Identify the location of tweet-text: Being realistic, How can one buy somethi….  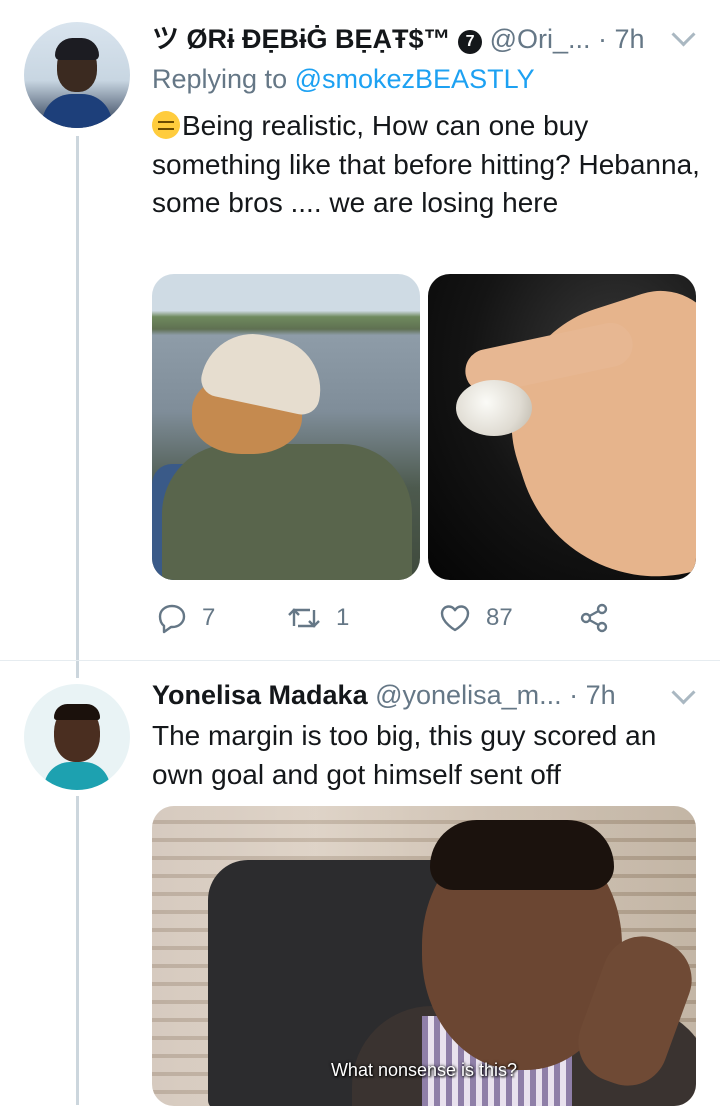
(427, 165).